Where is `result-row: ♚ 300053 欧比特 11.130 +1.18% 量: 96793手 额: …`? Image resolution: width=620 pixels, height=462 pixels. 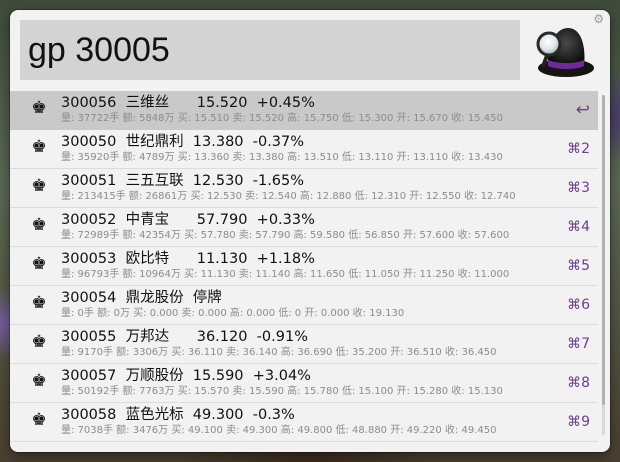
result-row: ♚ 300053 欧比特 11.130 +1.18% 量: 96793手 额: … is located at coordinates (304, 266).